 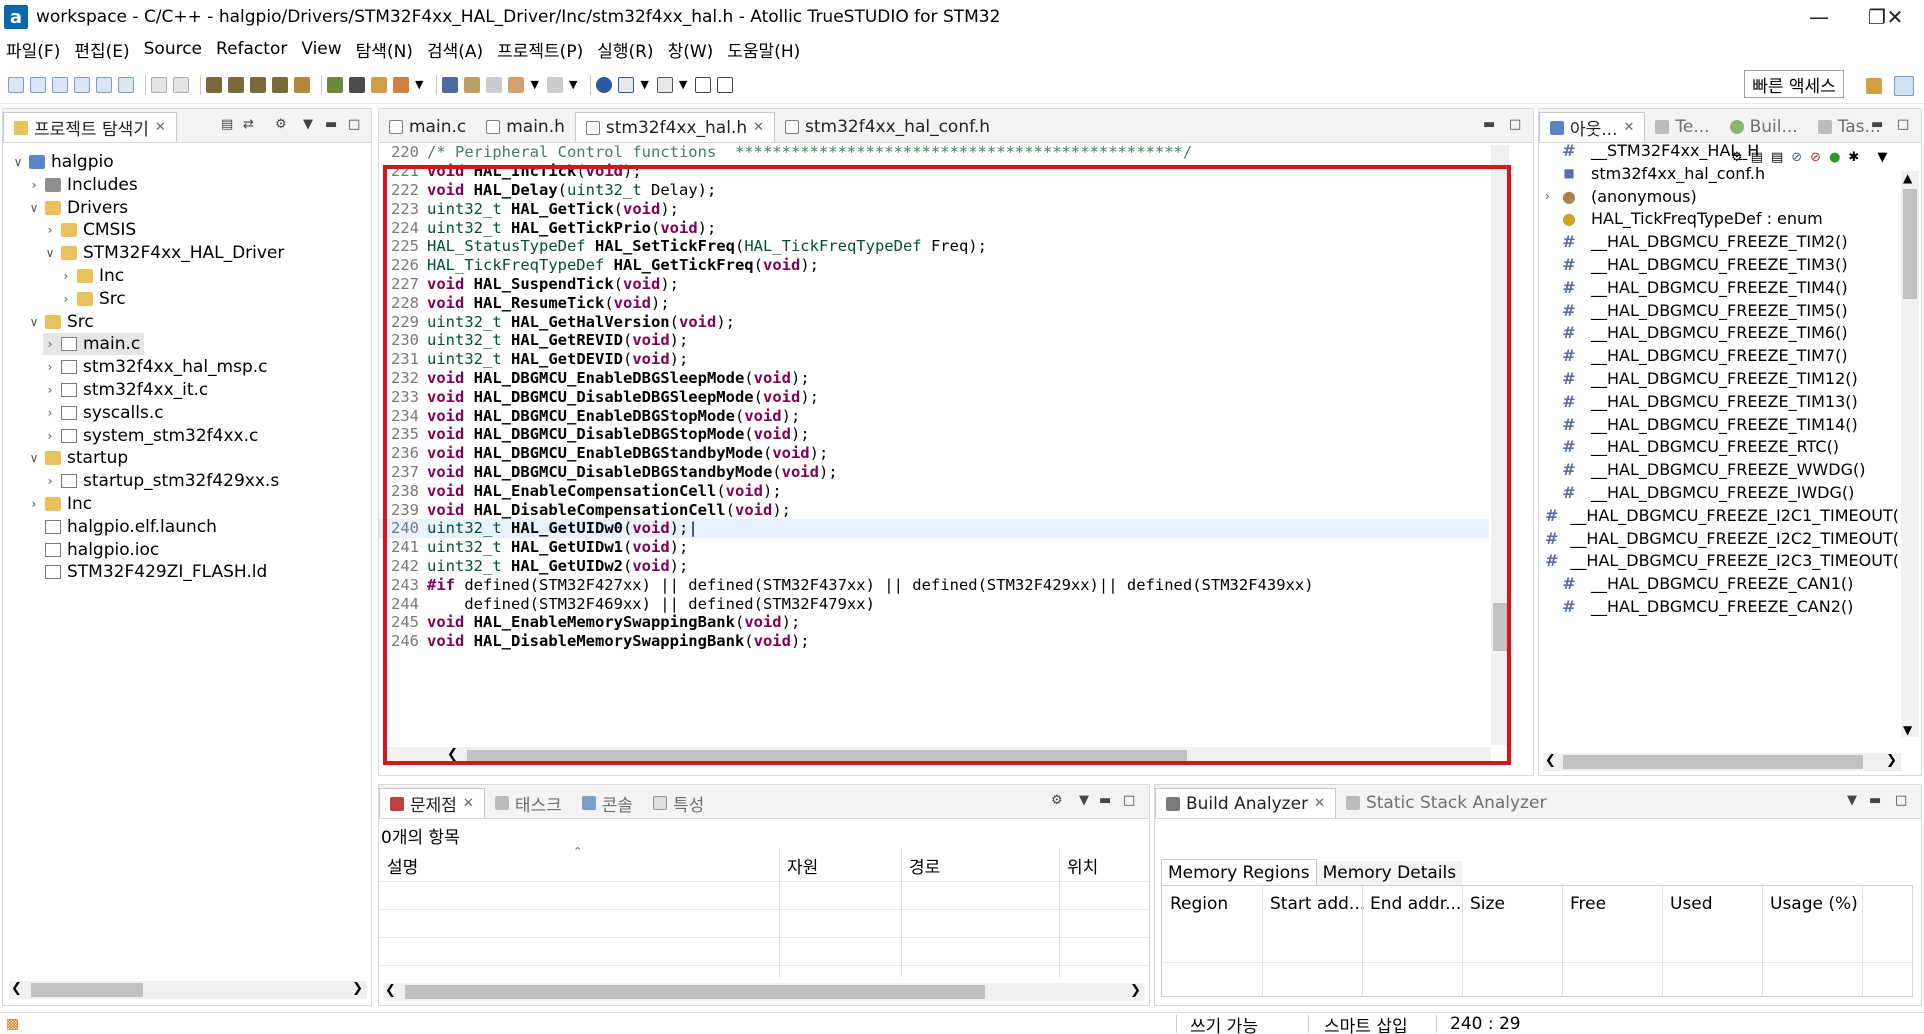 What do you see at coordinates (248, 124) in the screenshot?
I see `link-editor-icon: ⇄` at bounding box center [248, 124].